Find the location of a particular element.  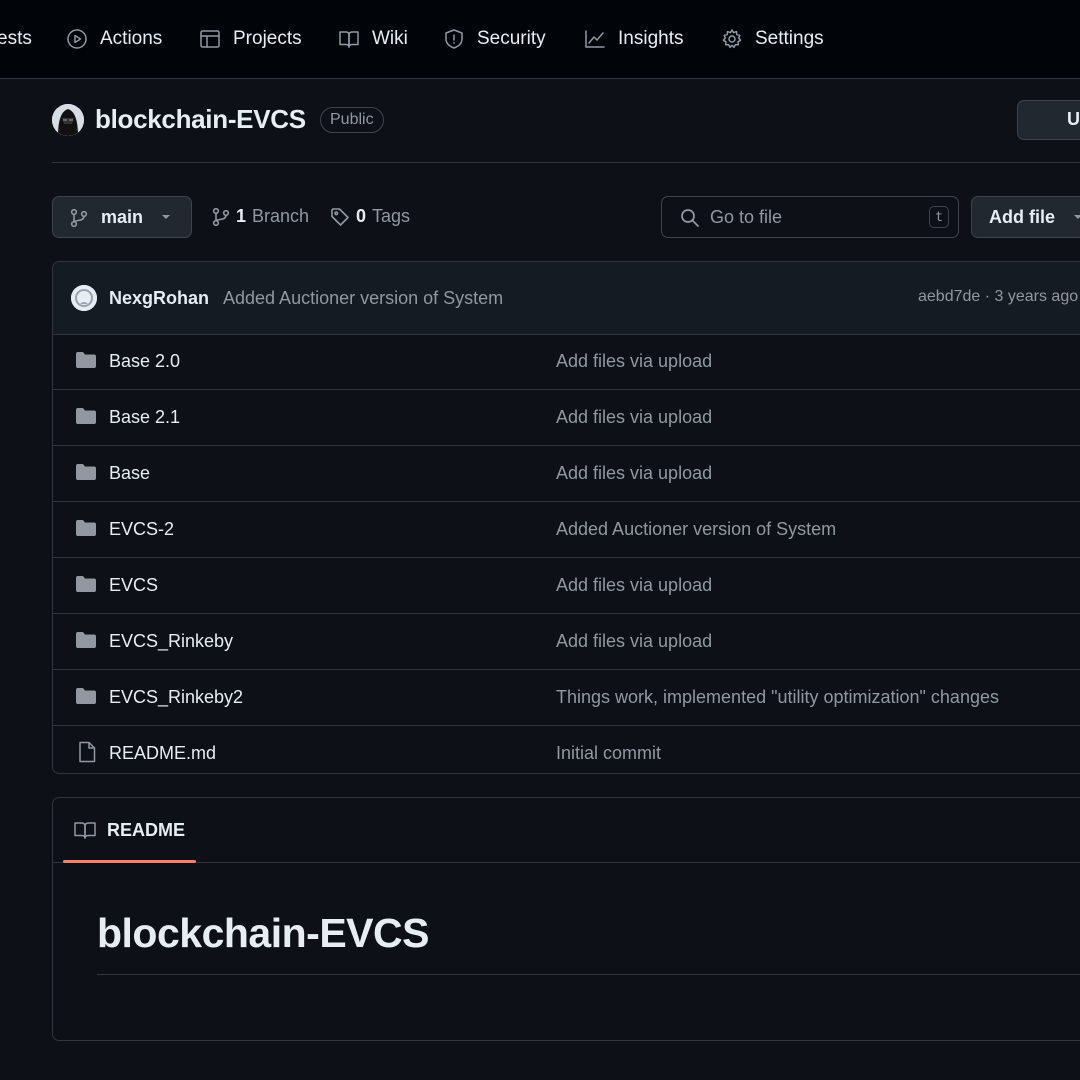

nav-tab-security: Security is located at coordinates (494, 39).